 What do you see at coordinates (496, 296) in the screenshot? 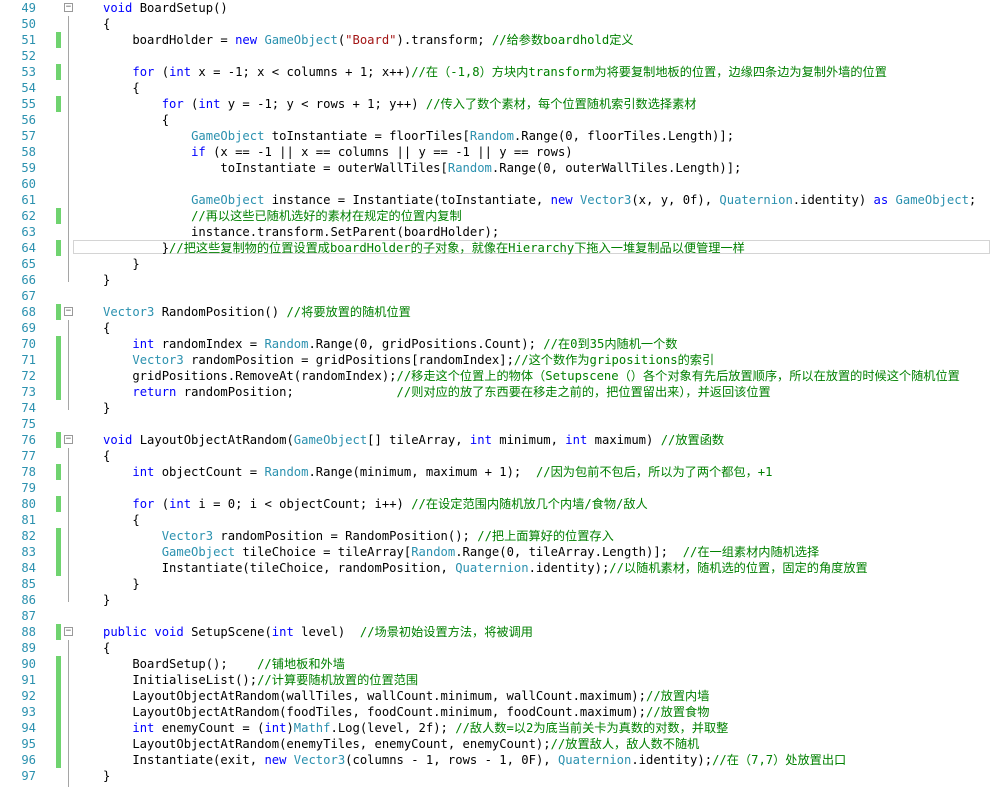
I see `code-line: 67` at bounding box center [496, 296].